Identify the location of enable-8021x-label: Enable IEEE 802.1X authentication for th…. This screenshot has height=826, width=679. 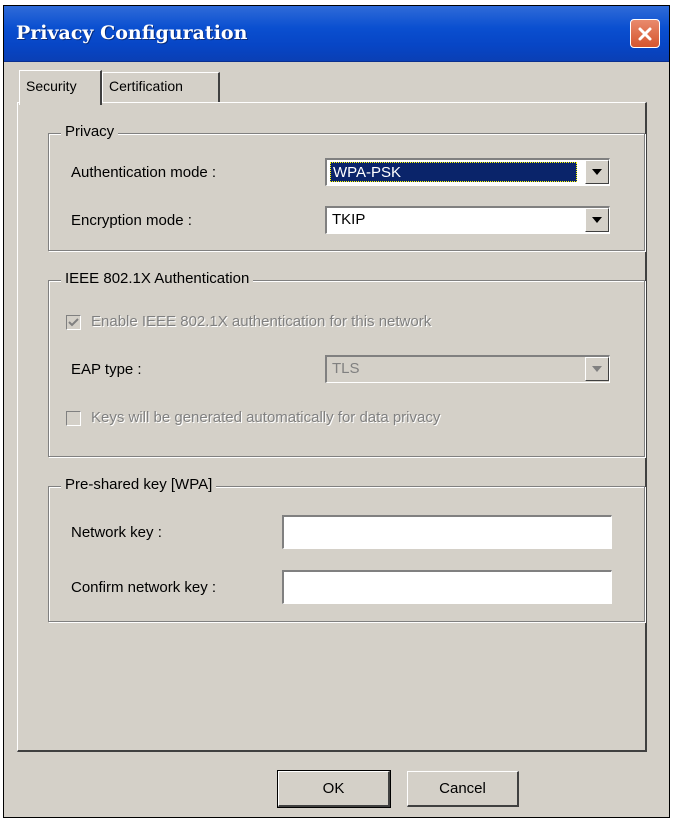
(261, 321).